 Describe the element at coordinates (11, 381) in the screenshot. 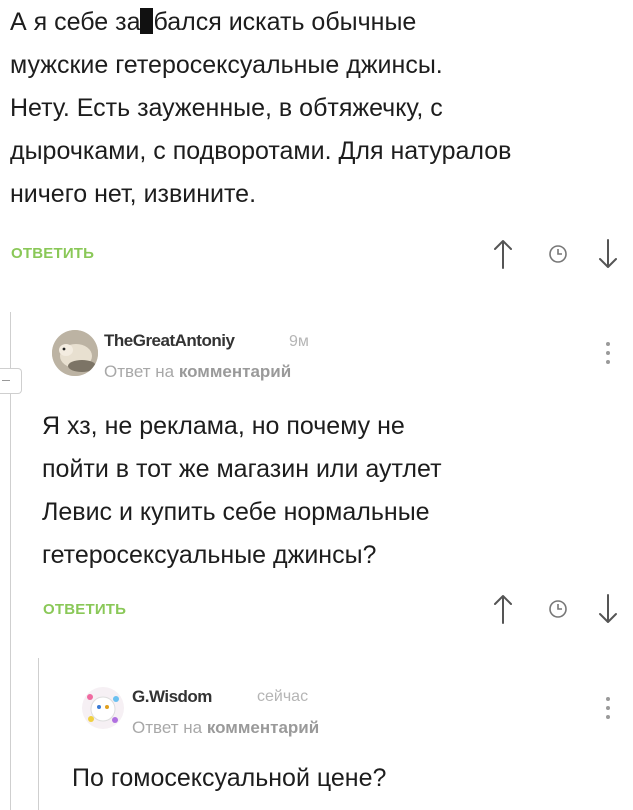

I see `collapse-minus-icon` at that location.